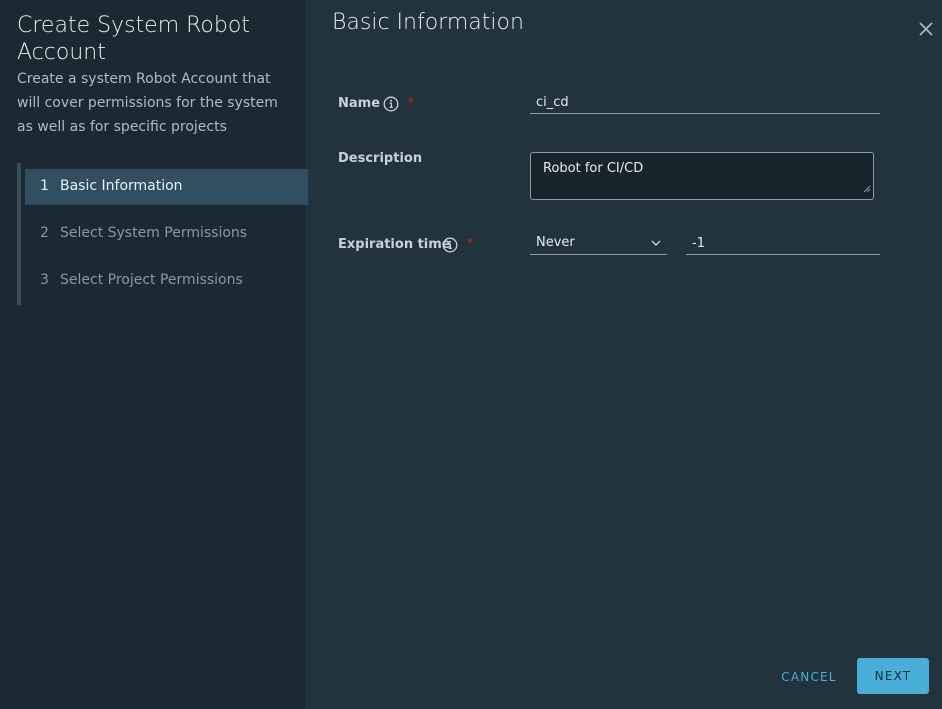 Image resolution: width=942 pixels, height=709 pixels. What do you see at coordinates (656, 244) in the screenshot?
I see `chevron-down-icon` at bounding box center [656, 244].